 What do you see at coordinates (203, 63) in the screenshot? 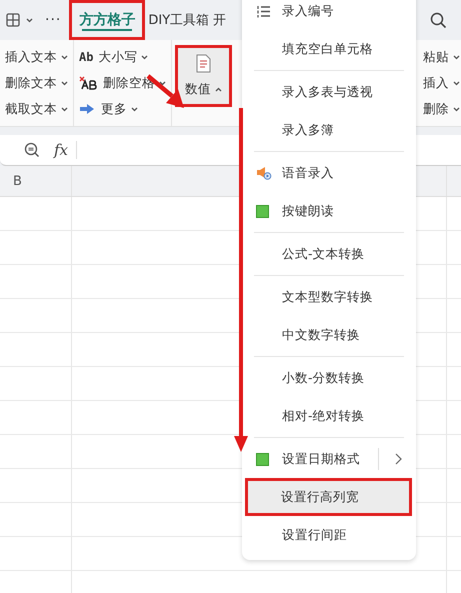
I see `document-icon` at bounding box center [203, 63].